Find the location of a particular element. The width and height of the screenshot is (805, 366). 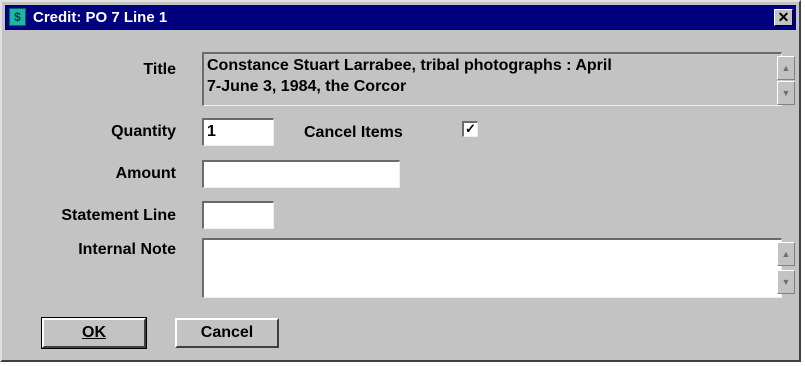

quantity-field: 1 is located at coordinates (238, 132).